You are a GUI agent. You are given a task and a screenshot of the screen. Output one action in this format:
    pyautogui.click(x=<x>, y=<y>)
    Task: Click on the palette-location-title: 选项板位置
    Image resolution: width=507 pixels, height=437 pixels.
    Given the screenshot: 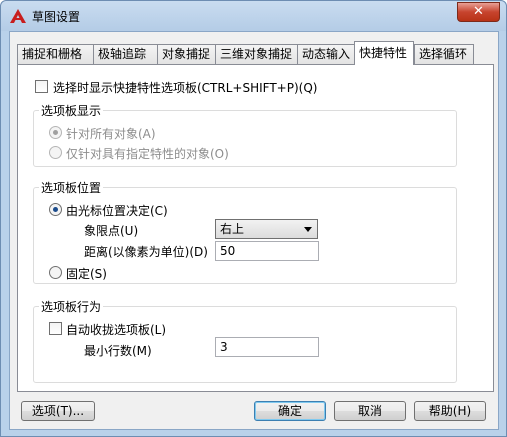 What is the action you would take?
    pyautogui.click(x=71, y=187)
    